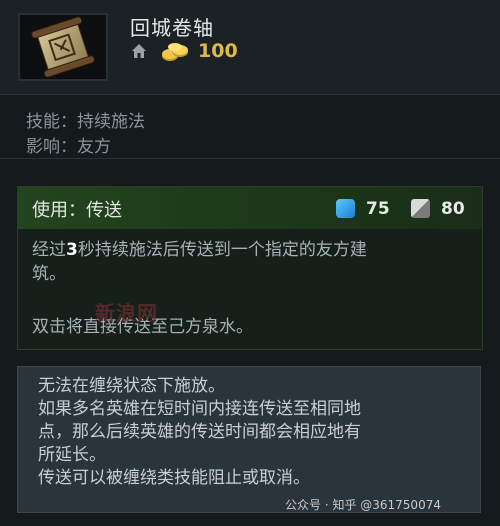  What do you see at coordinates (222, 250) in the screenshot?
I see `desc-text: 秒持续施法后传送到一个指定的友方建` at bounding box center [222, 250].